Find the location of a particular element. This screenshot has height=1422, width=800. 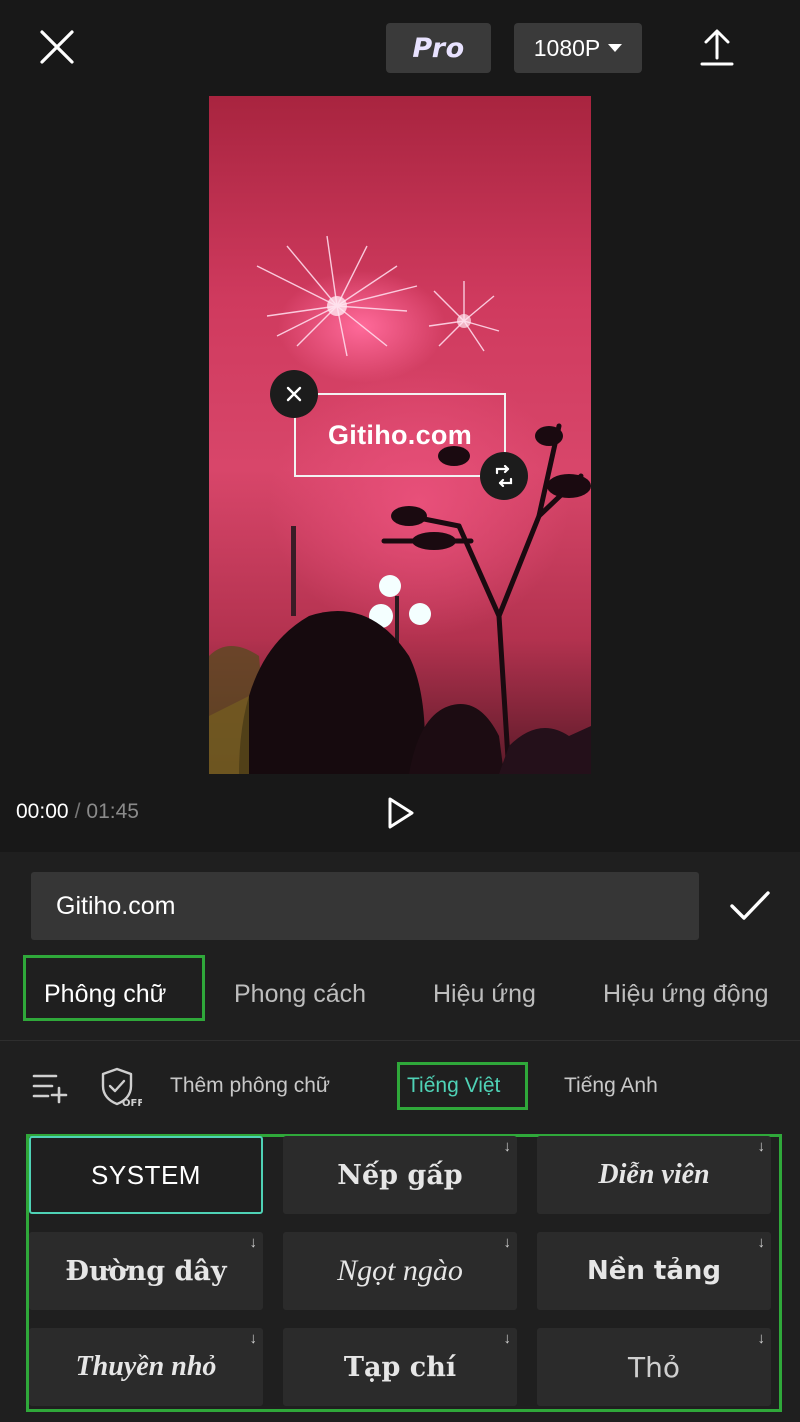

font-option-tap-chi: Tạp chí ↓ is located at coordinates (400, 1367).